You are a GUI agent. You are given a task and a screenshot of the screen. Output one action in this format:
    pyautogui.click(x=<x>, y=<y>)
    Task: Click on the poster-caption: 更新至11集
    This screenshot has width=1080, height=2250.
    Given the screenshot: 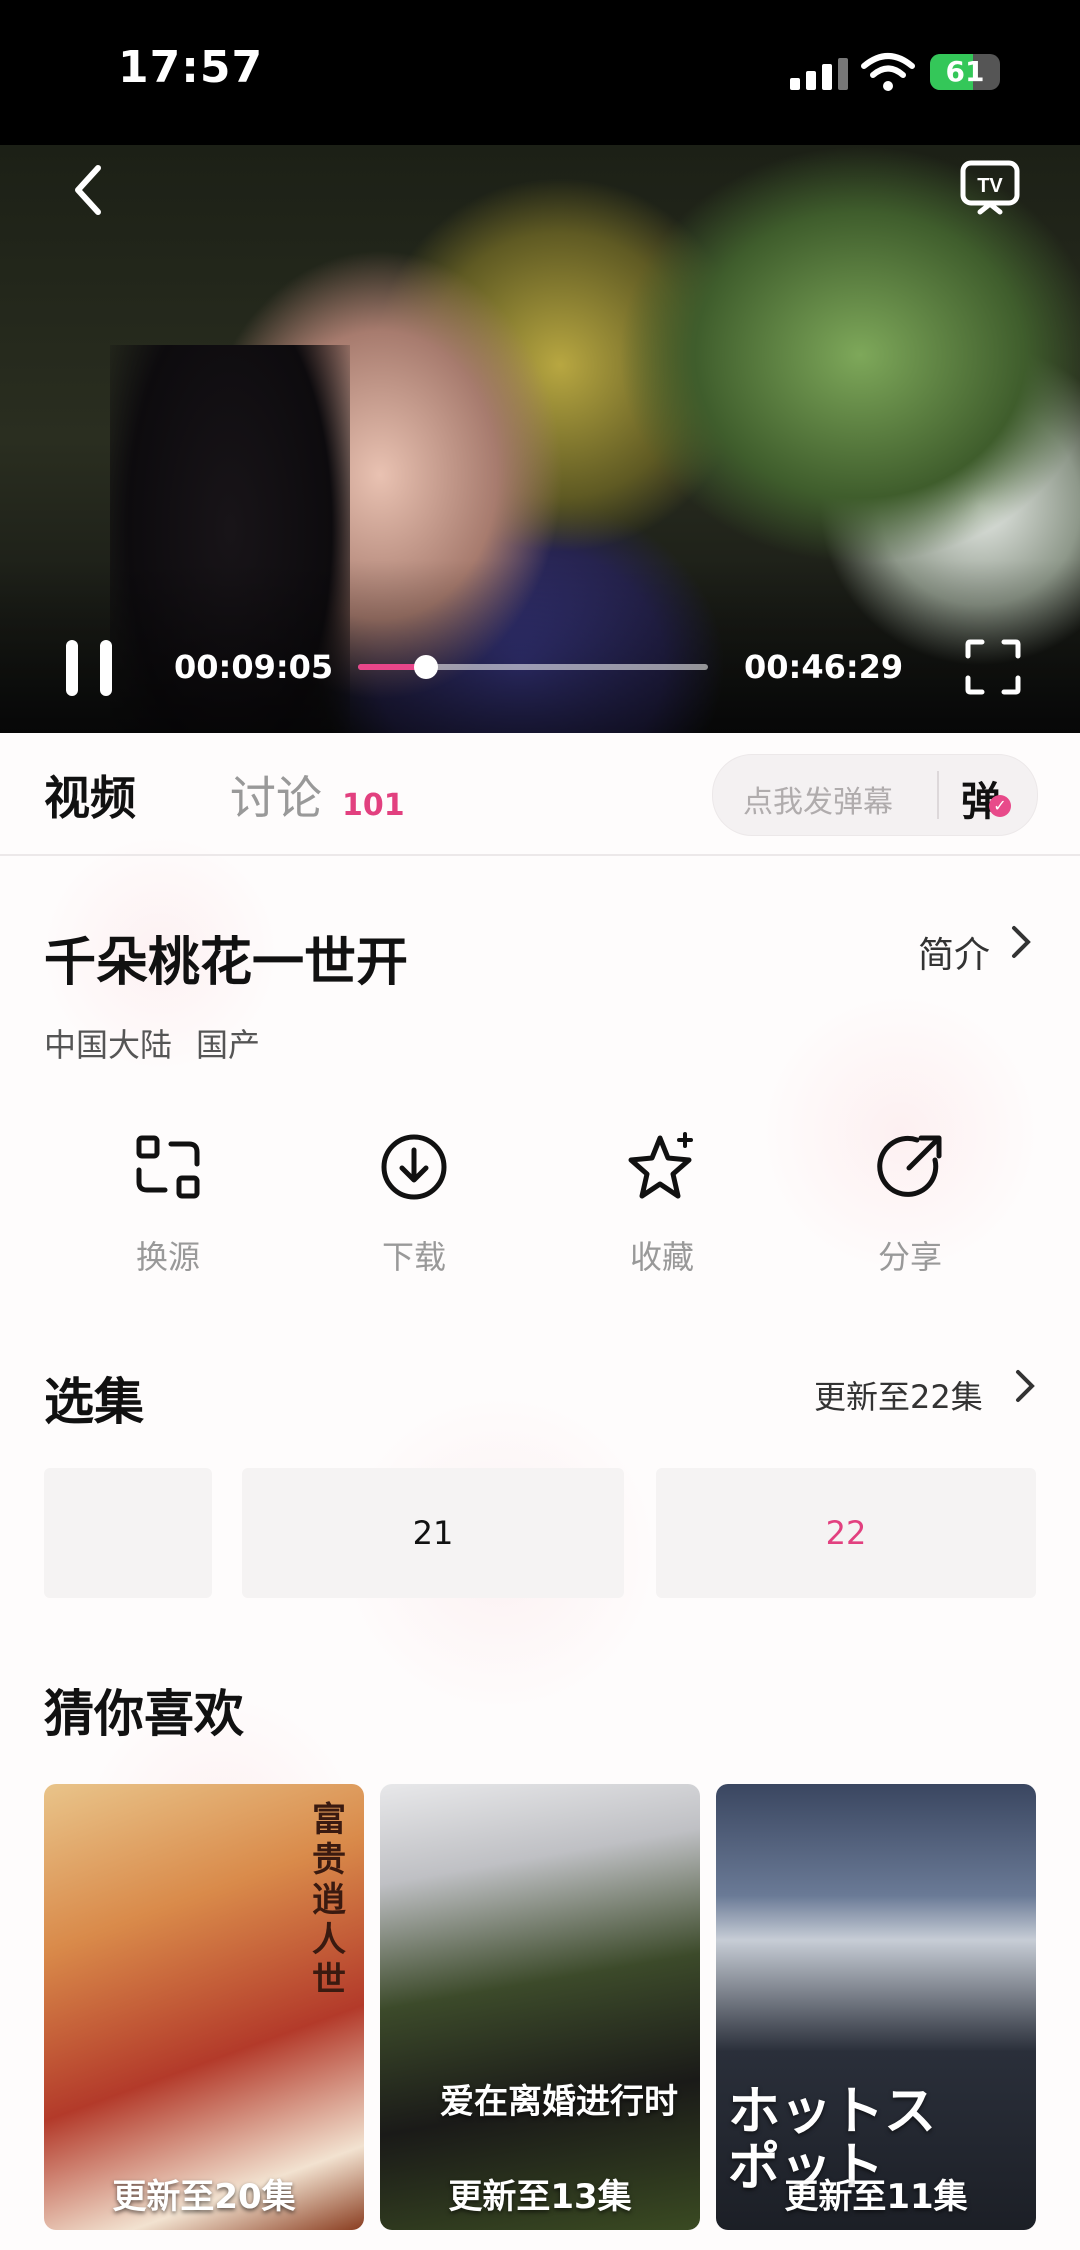 What is the action you would take?
    pyautogui.click(x=876, y=2197)
    